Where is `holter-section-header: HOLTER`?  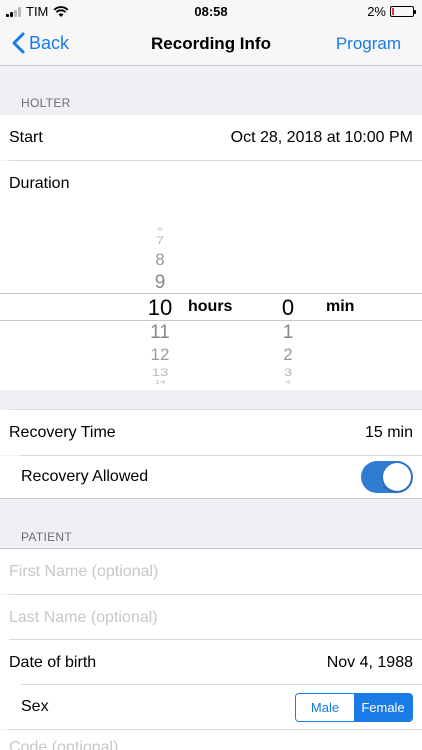 holter-section-header: HOLTER is located at coordinates (46, 103).